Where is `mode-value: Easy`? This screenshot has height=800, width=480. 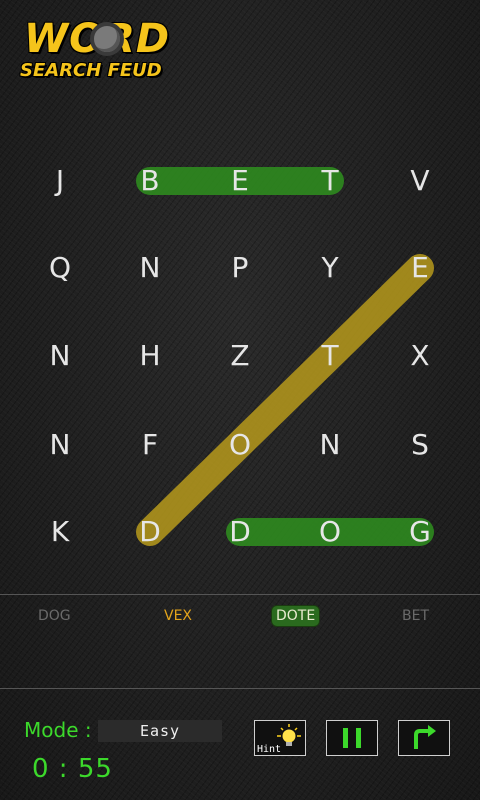 mode-value: Easy is located at coordinates (160, 731).